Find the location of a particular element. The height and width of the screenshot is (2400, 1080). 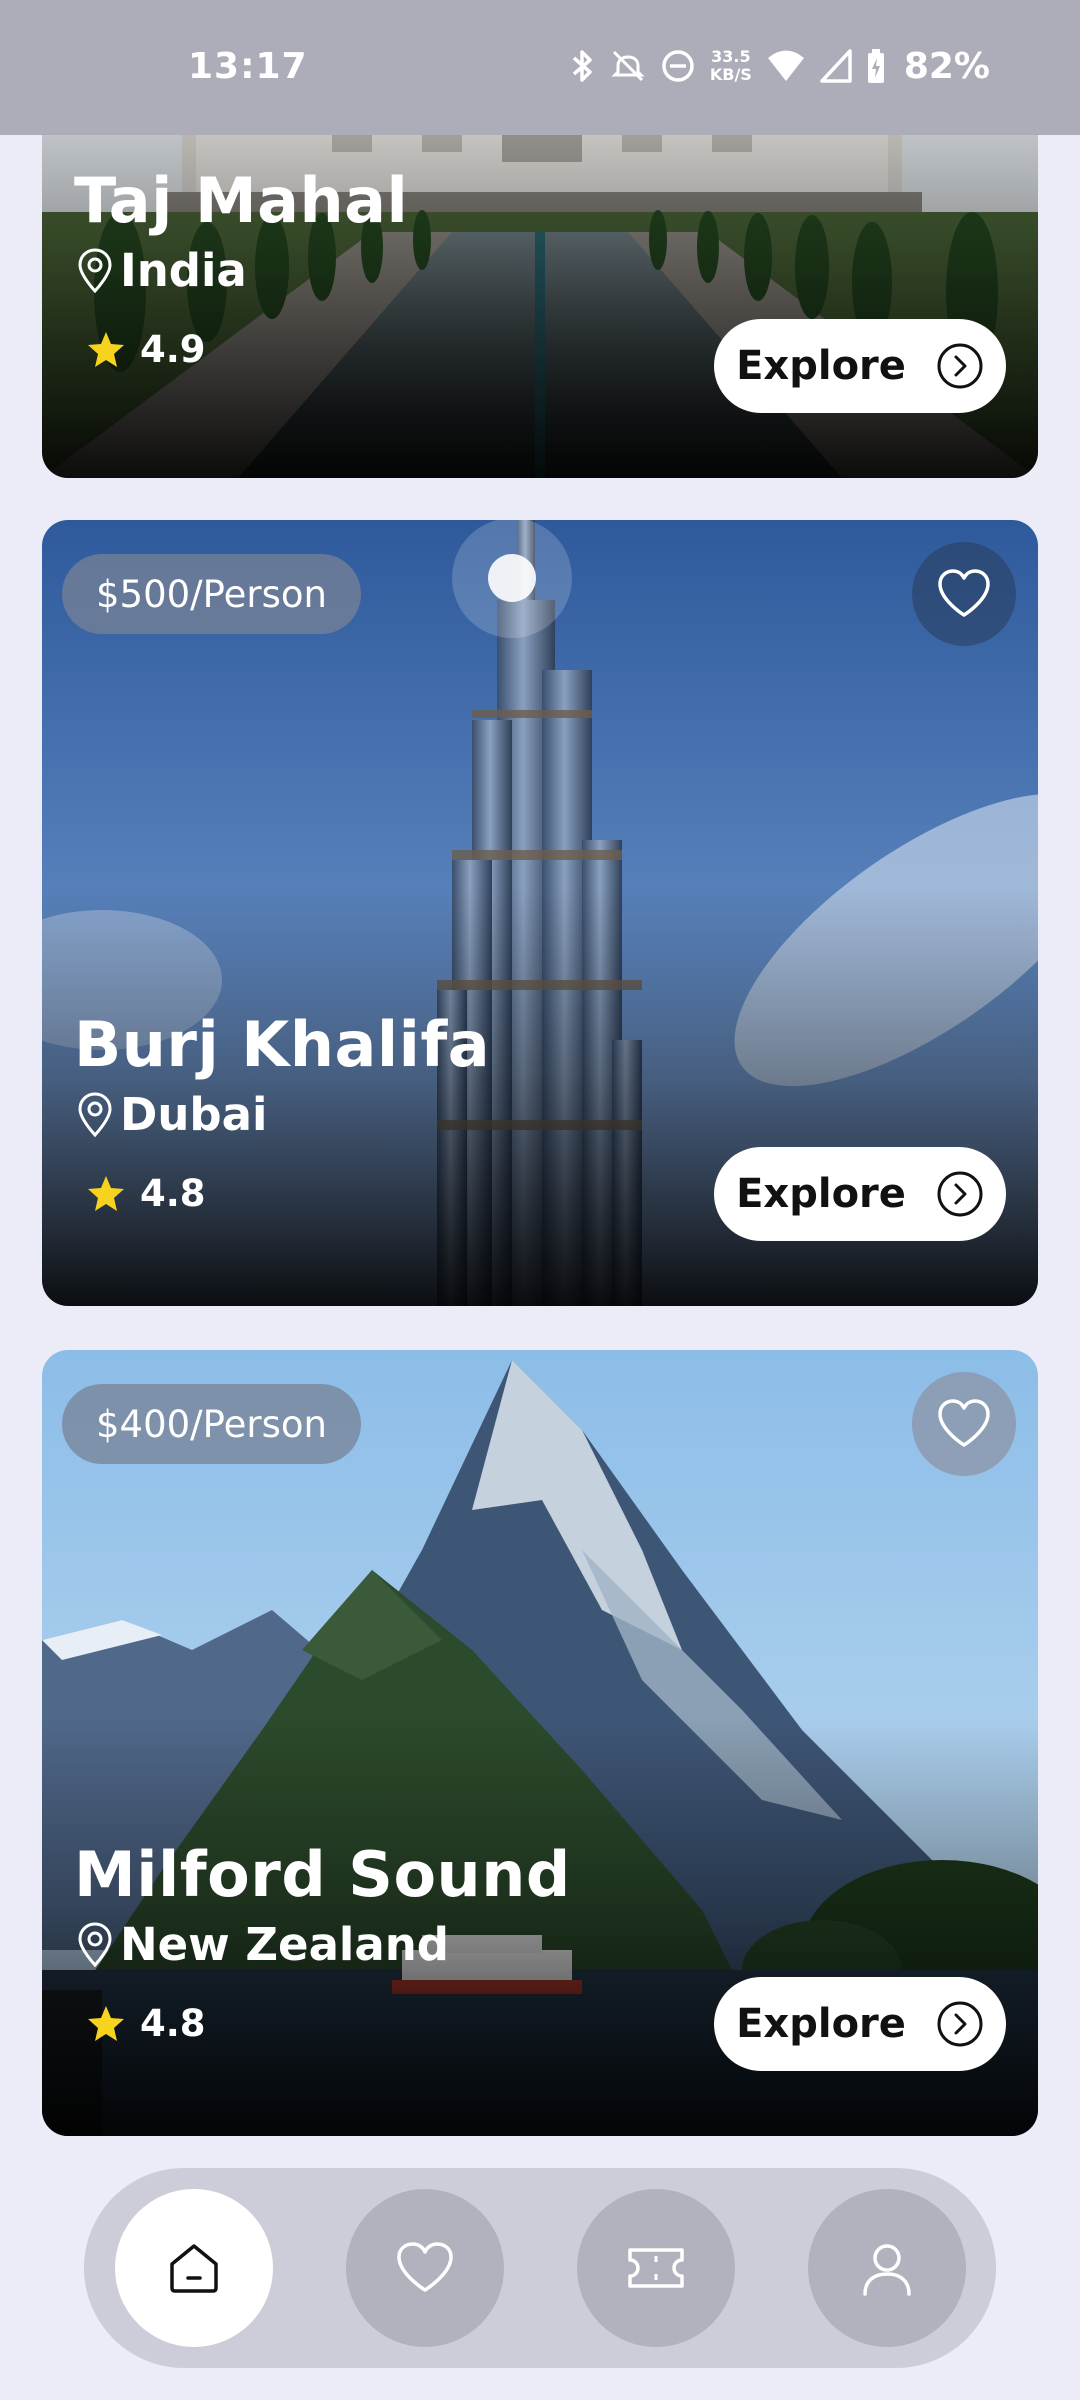

net-speed-unit: KB/S is located at coordinates (730, 74).